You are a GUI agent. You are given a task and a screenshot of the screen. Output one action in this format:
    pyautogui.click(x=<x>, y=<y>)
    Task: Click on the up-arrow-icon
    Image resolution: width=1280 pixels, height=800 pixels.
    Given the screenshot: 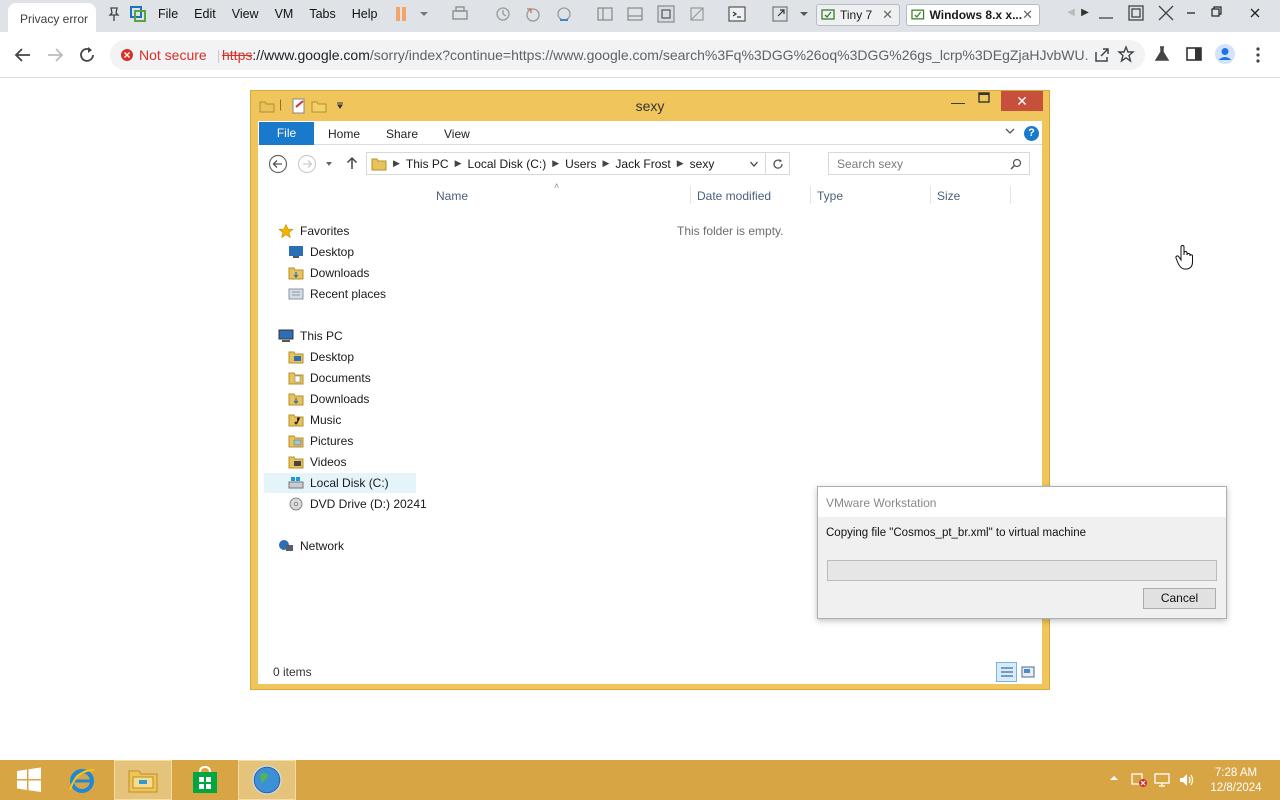 What is the action you would take?
    pyautogui.click(x=352, y=163)
    